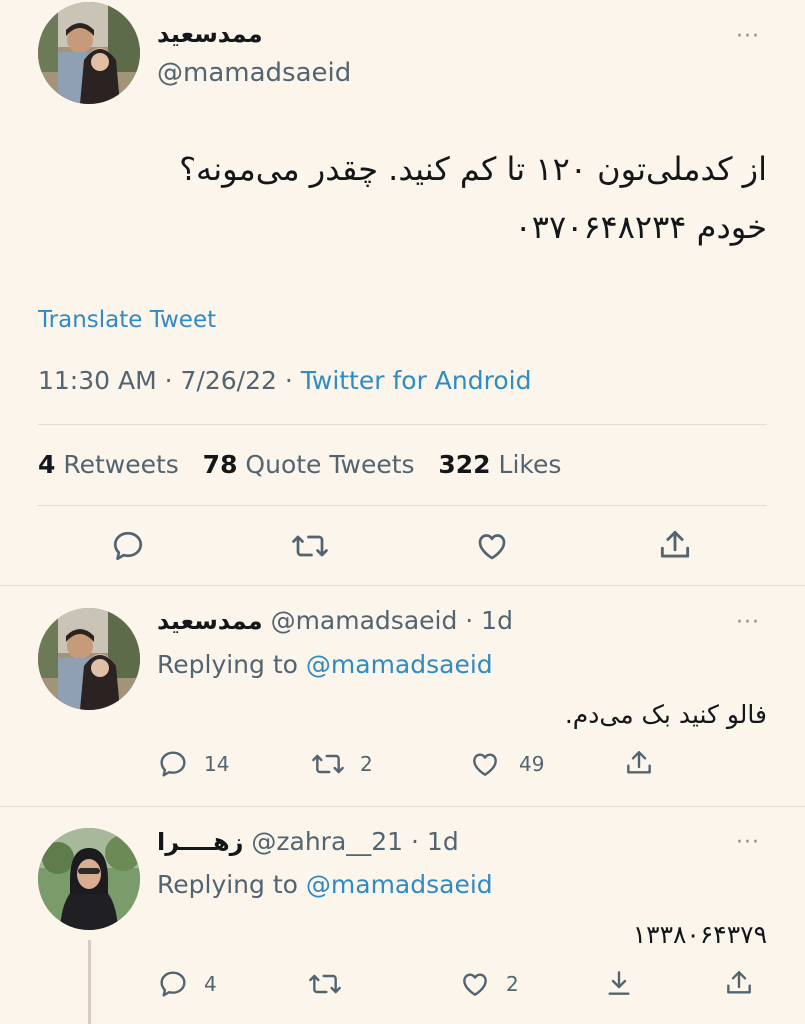 This screenshot has height=1024, width=805. Describe the element at coordinates (89, 53) in the screenshot. I see `avatar` at that location.